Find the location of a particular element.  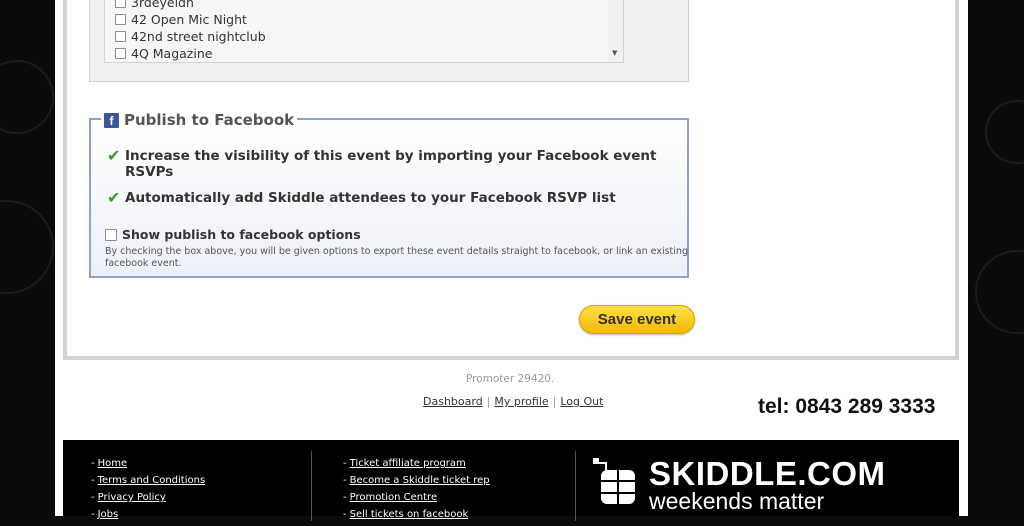

footer-link-item: - Become a Skiddle ticket rep is located at coordinates (416, 480).